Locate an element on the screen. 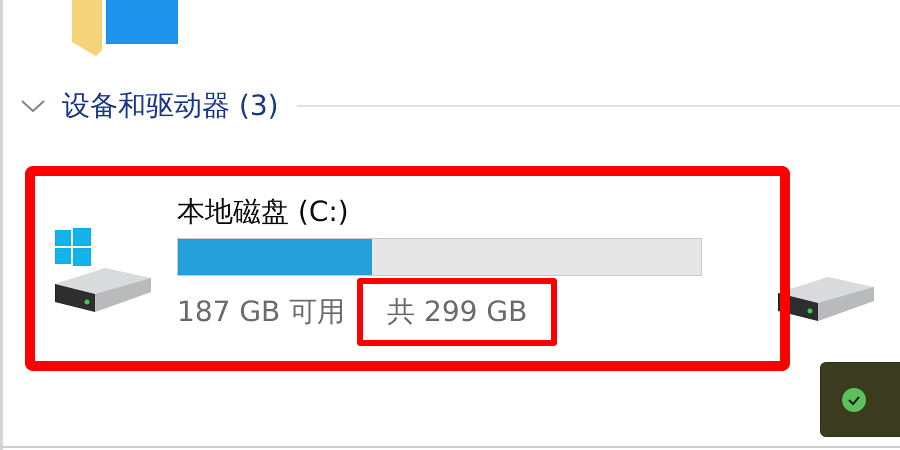 Image resolution: width=900 pixels, height=450 pixels. check-icon is located at coordinates (854, 400).